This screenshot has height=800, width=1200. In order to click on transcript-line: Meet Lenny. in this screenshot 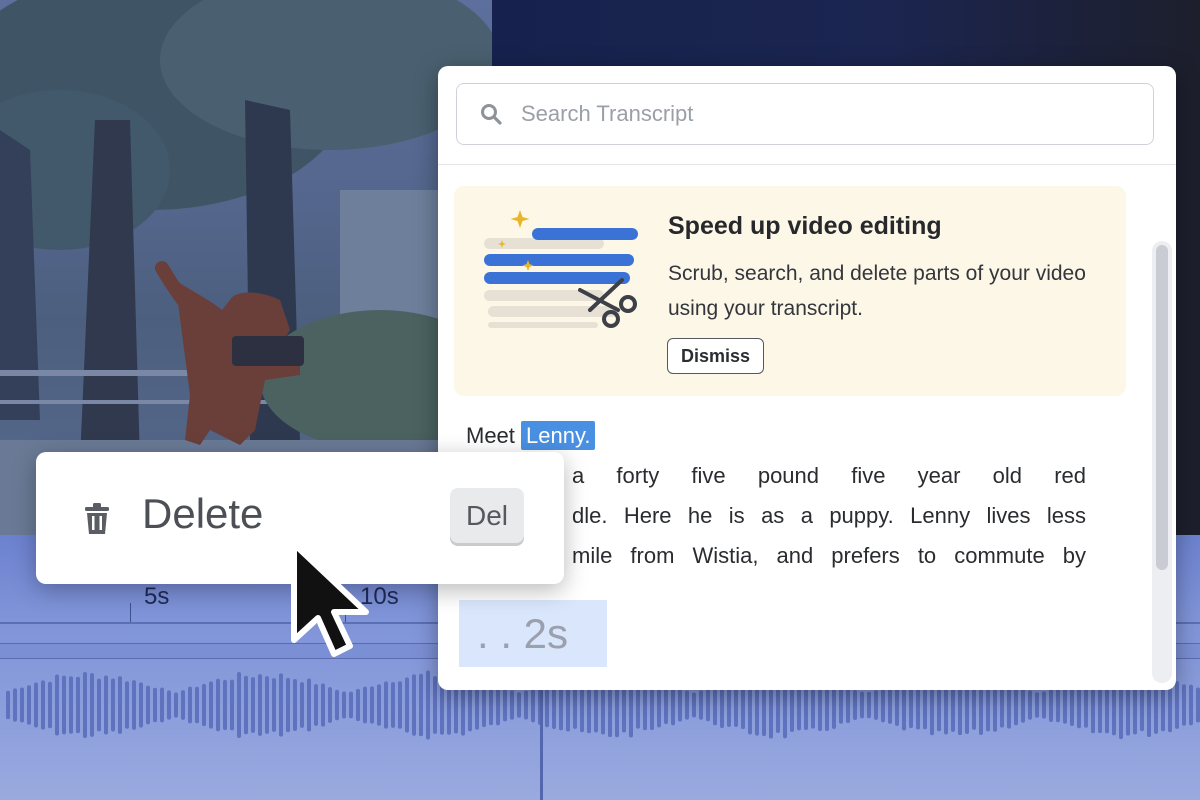, I will do `click(776, 436)`.